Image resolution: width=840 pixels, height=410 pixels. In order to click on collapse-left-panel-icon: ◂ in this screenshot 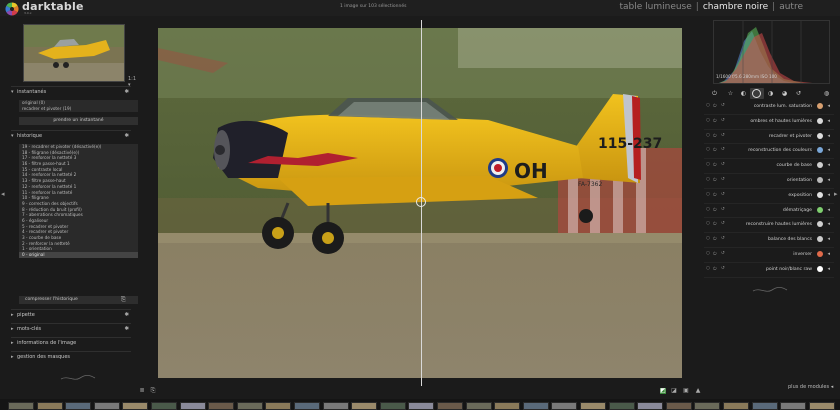, I will do `click(3, 194)`.